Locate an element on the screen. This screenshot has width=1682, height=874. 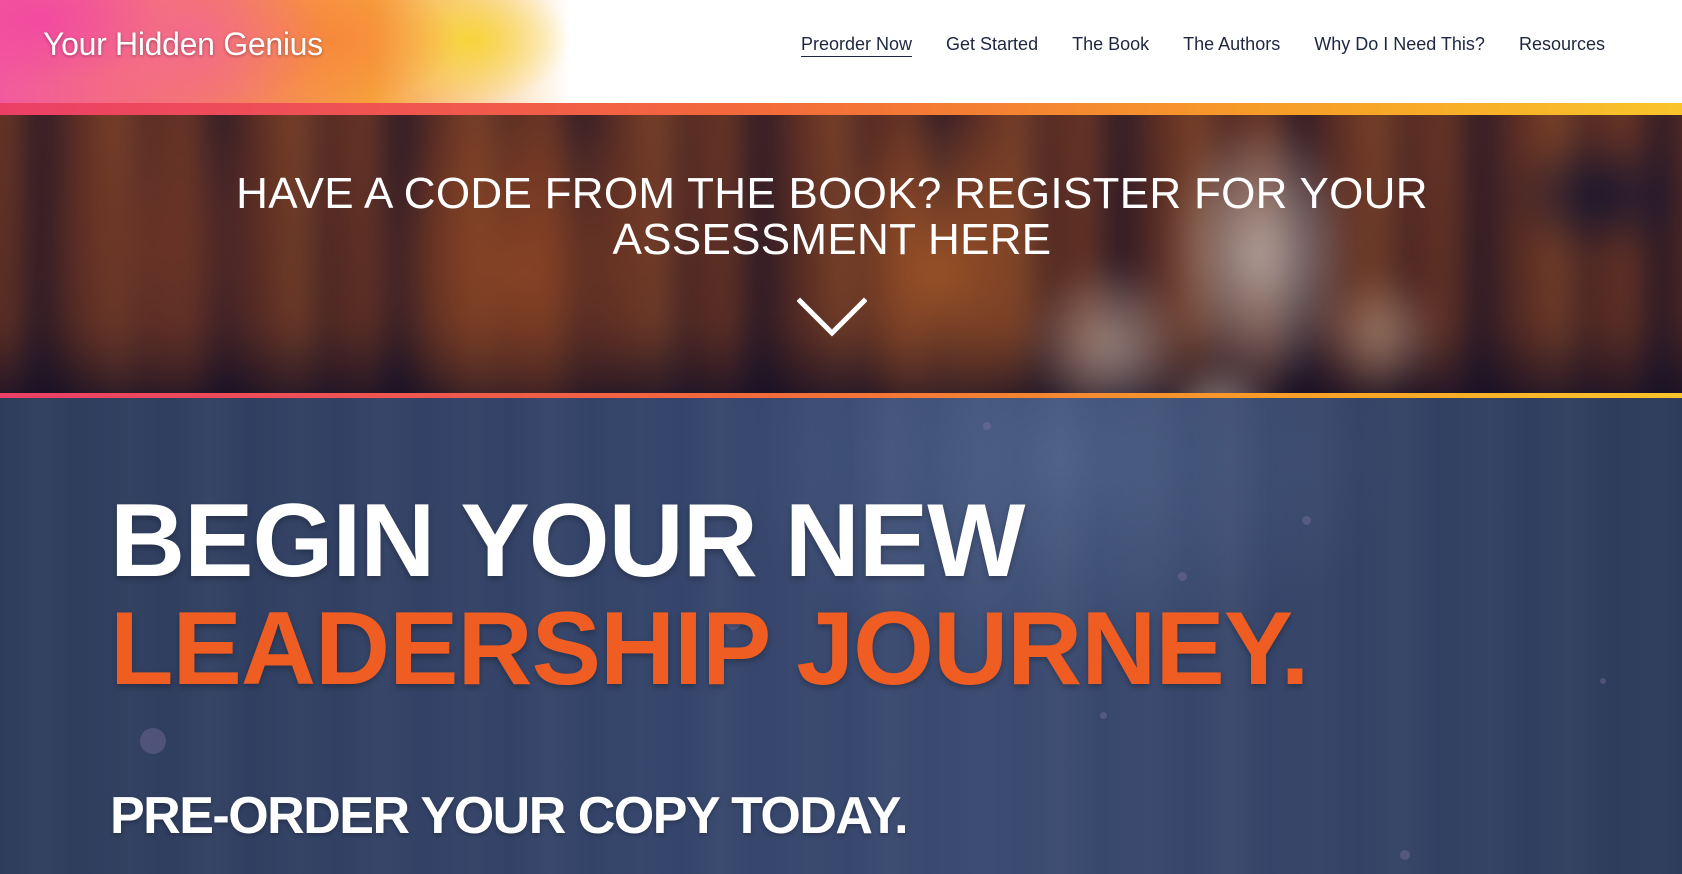
nav-item-resources: Resources is located at coordinates (1562, 44).